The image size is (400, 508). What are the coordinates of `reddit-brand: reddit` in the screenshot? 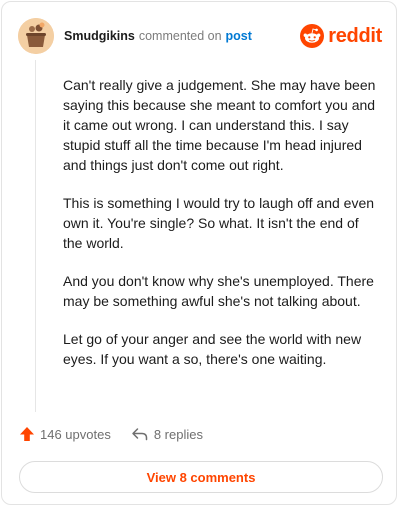 It's located at (341, 36).